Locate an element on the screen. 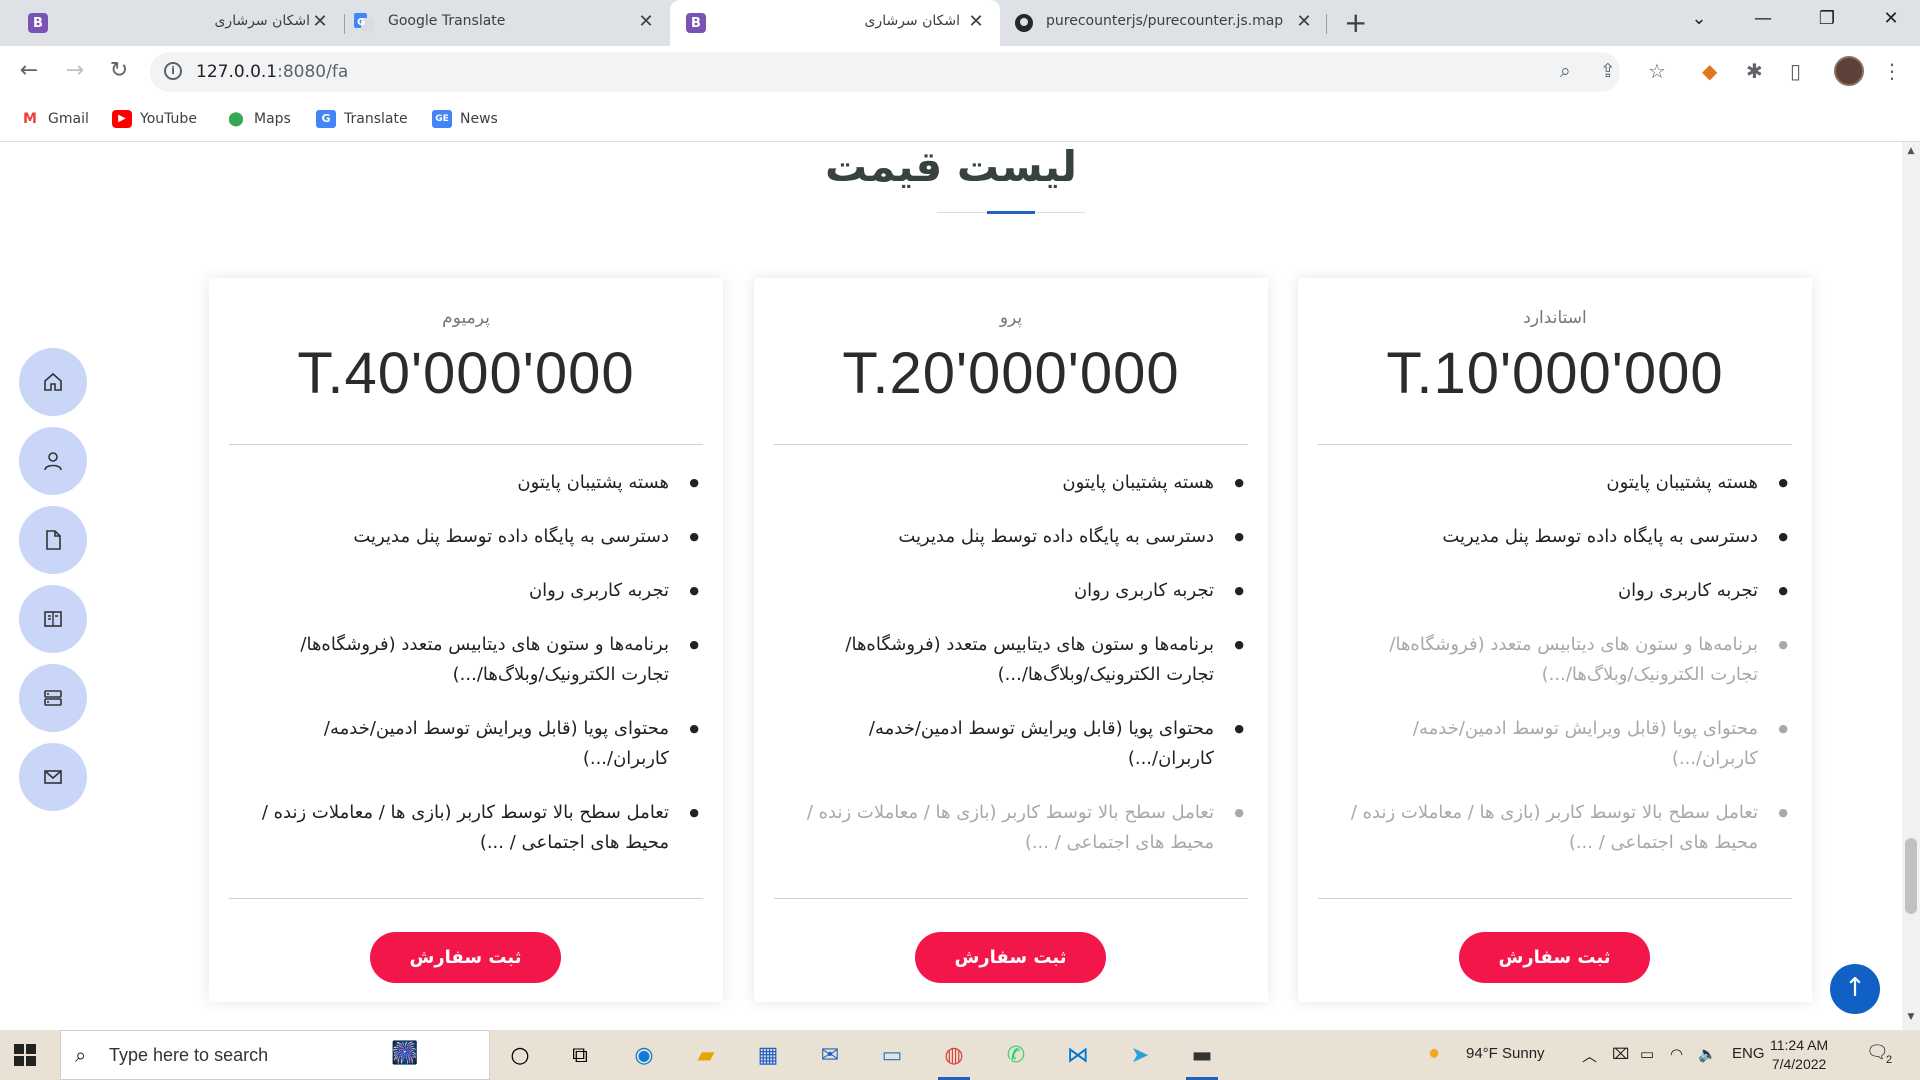 This screenshot has width=1920, height=1080. gmail-icon: M is located at coordinates (30, 119).